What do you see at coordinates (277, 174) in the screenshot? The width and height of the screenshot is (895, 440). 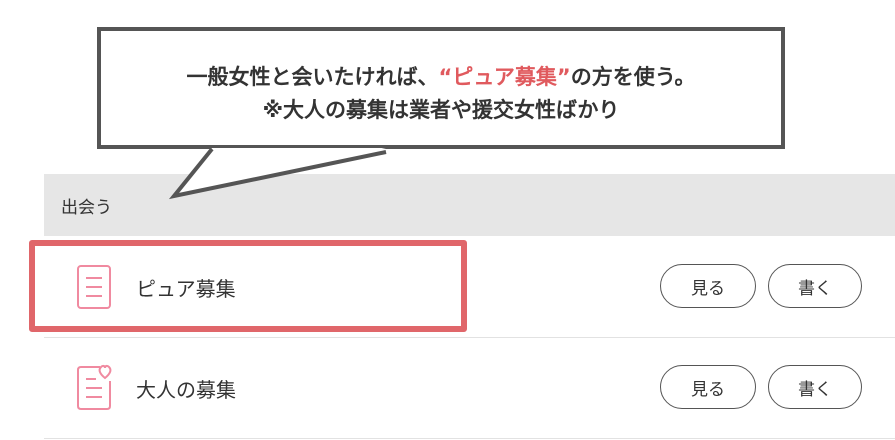 I see `callout-tail` at bounding box center [277, 174].